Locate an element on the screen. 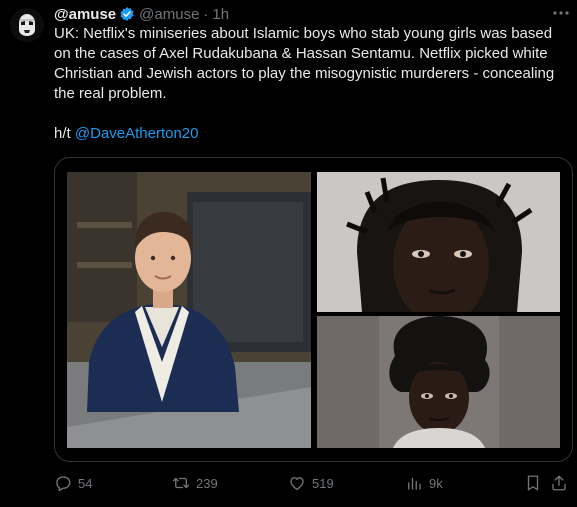 The height and width of the screenshot is (507, 577). bookmark-button is located at coordinates (536, 483).